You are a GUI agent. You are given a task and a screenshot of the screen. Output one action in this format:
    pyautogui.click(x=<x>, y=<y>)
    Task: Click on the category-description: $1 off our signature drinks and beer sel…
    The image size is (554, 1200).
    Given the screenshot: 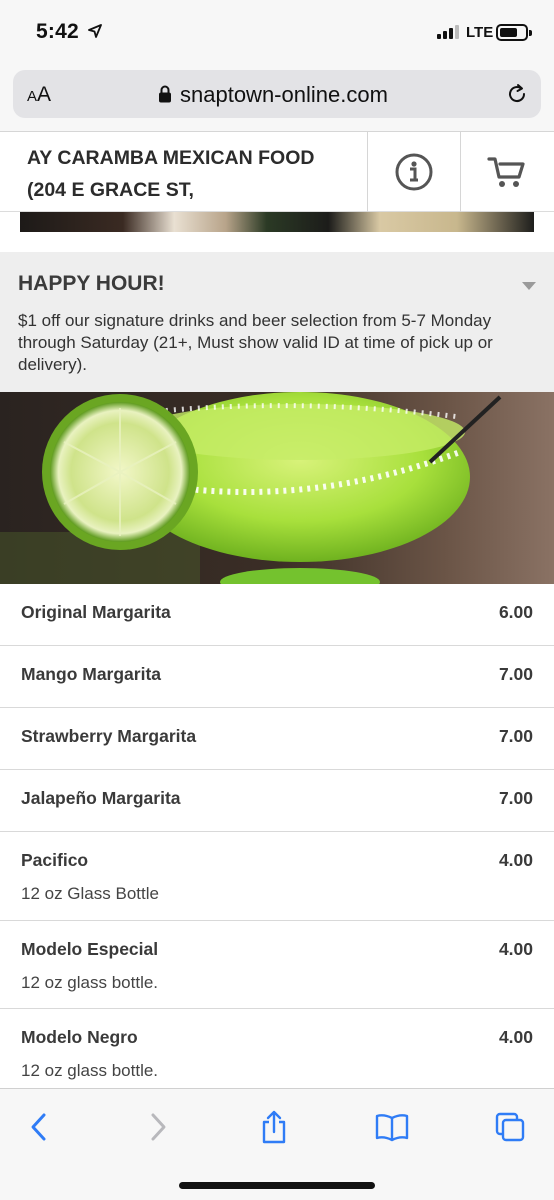 What is the action you would take?
    pyautogui.click(x=255, y=342)
    